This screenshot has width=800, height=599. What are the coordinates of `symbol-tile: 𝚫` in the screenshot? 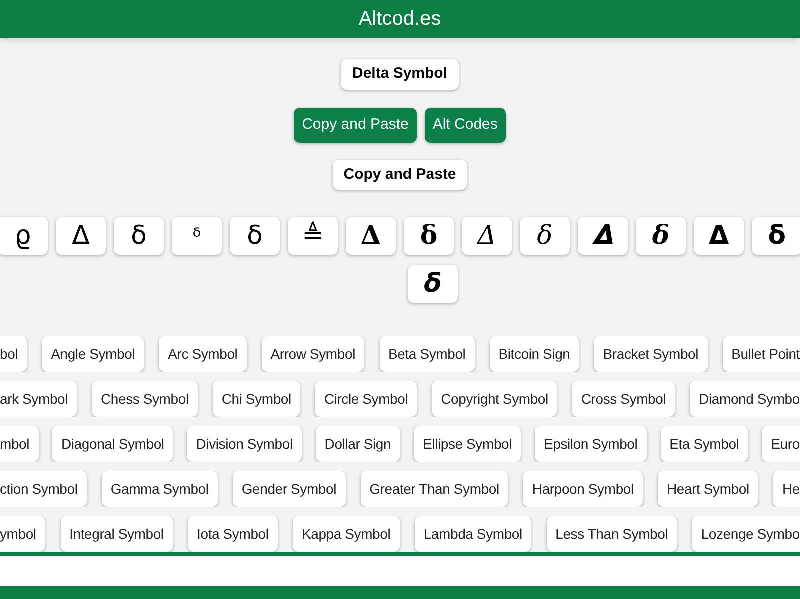 It's located at (371, 236).